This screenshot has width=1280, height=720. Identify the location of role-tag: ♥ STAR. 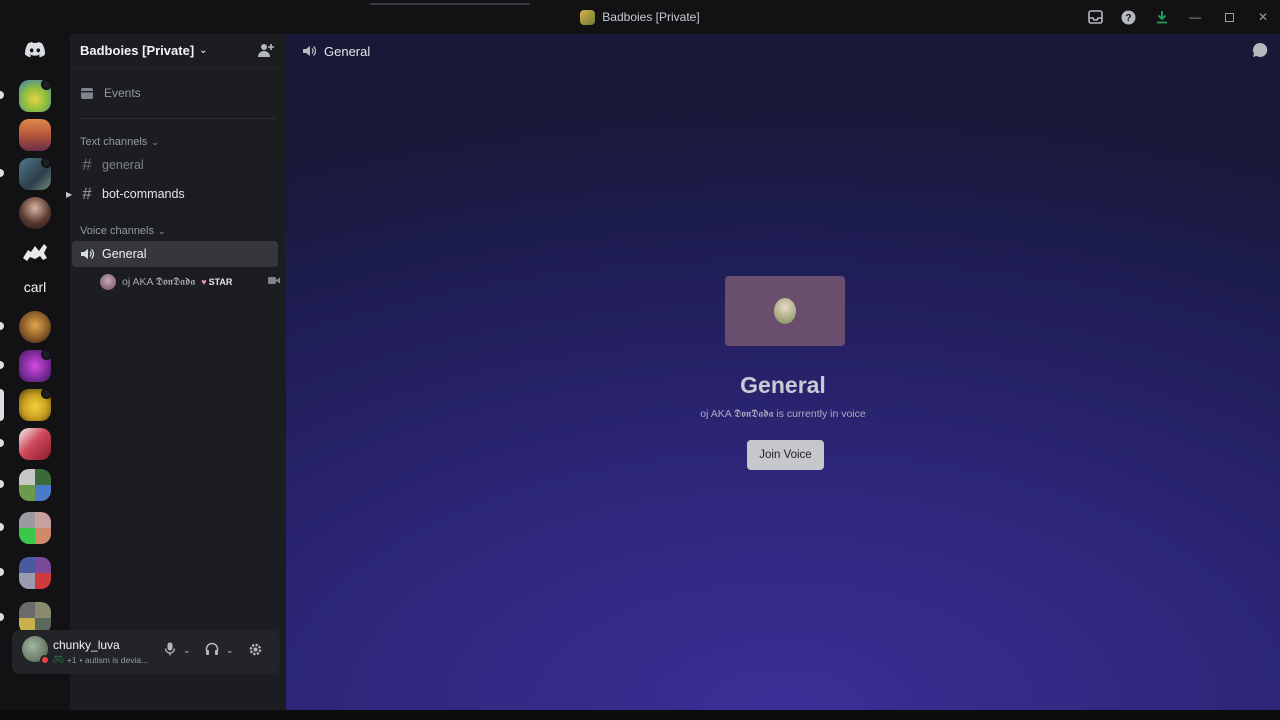
(216, 282).